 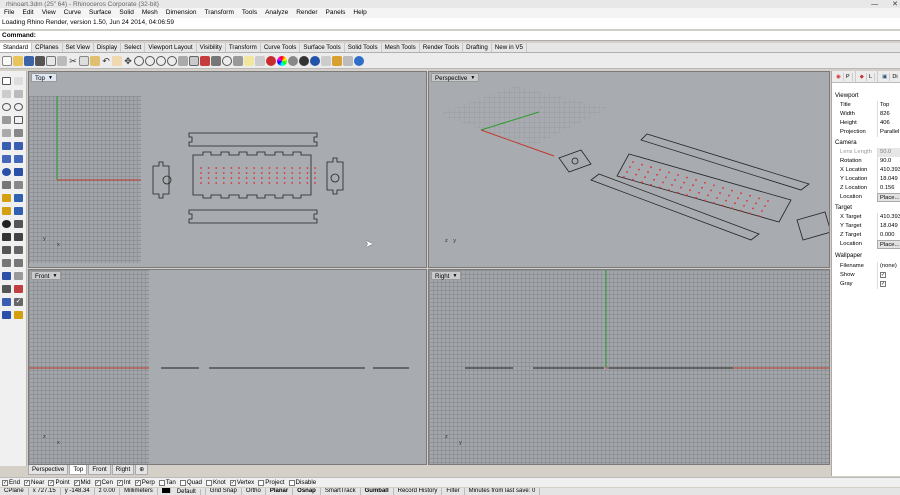 What do you see at coordinates (18, 211) in the screenshot?
I see `chamfer-tool-icon` at bounding box center [18, 211].